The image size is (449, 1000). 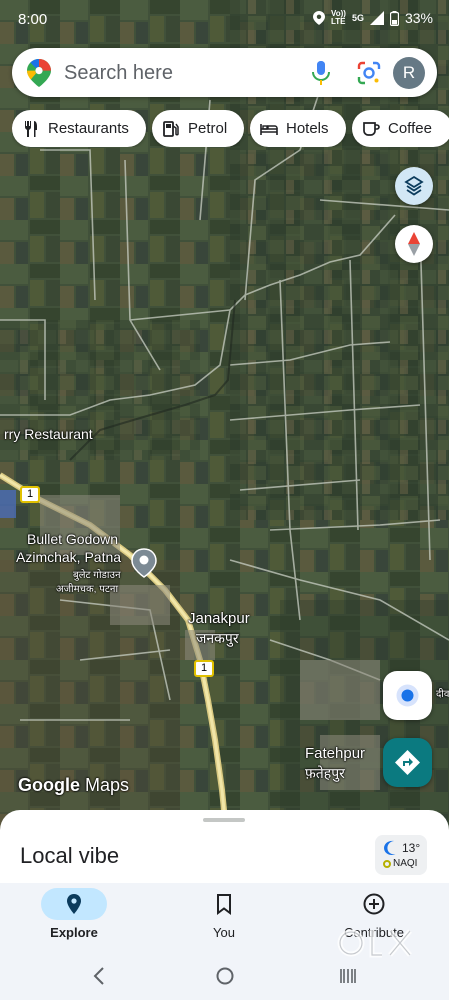 I want to click on compass-icon, so click(x=414, y=244).